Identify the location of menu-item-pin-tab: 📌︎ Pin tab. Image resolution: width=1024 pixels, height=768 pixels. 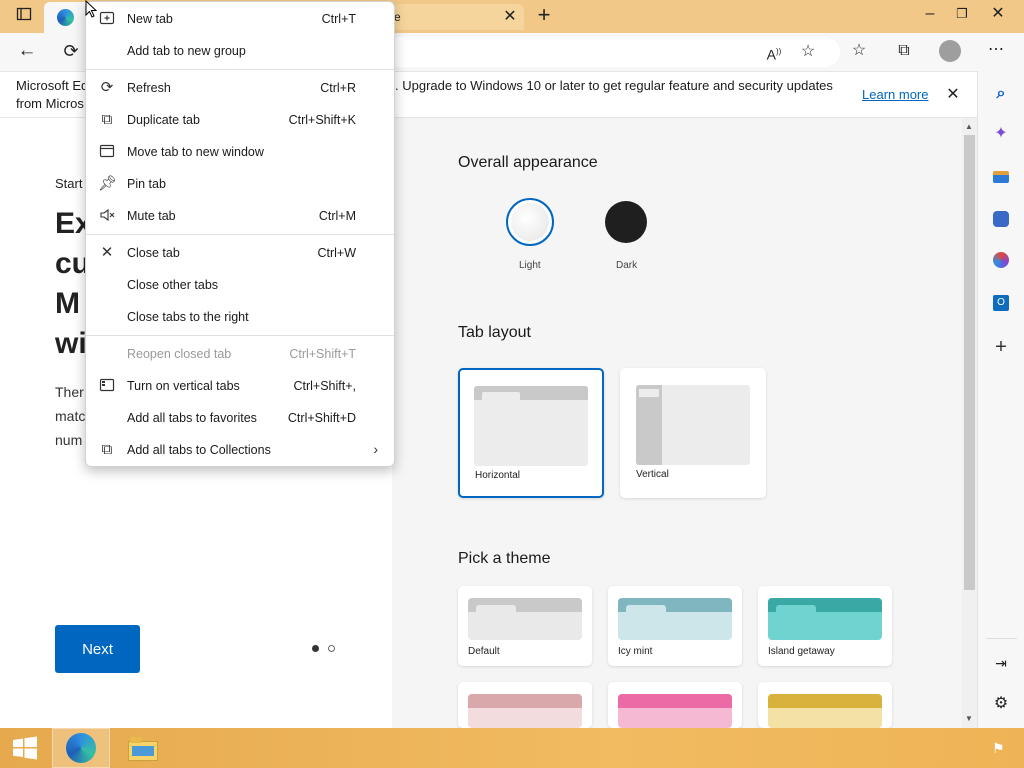
(240, 184).